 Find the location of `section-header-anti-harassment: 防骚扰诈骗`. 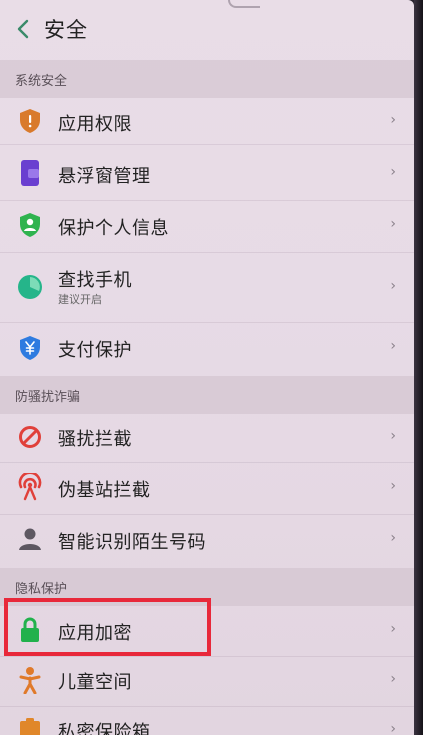

section-header-anti-harassment: 防骚扰诈骗 is located at coordinates (207, 395).